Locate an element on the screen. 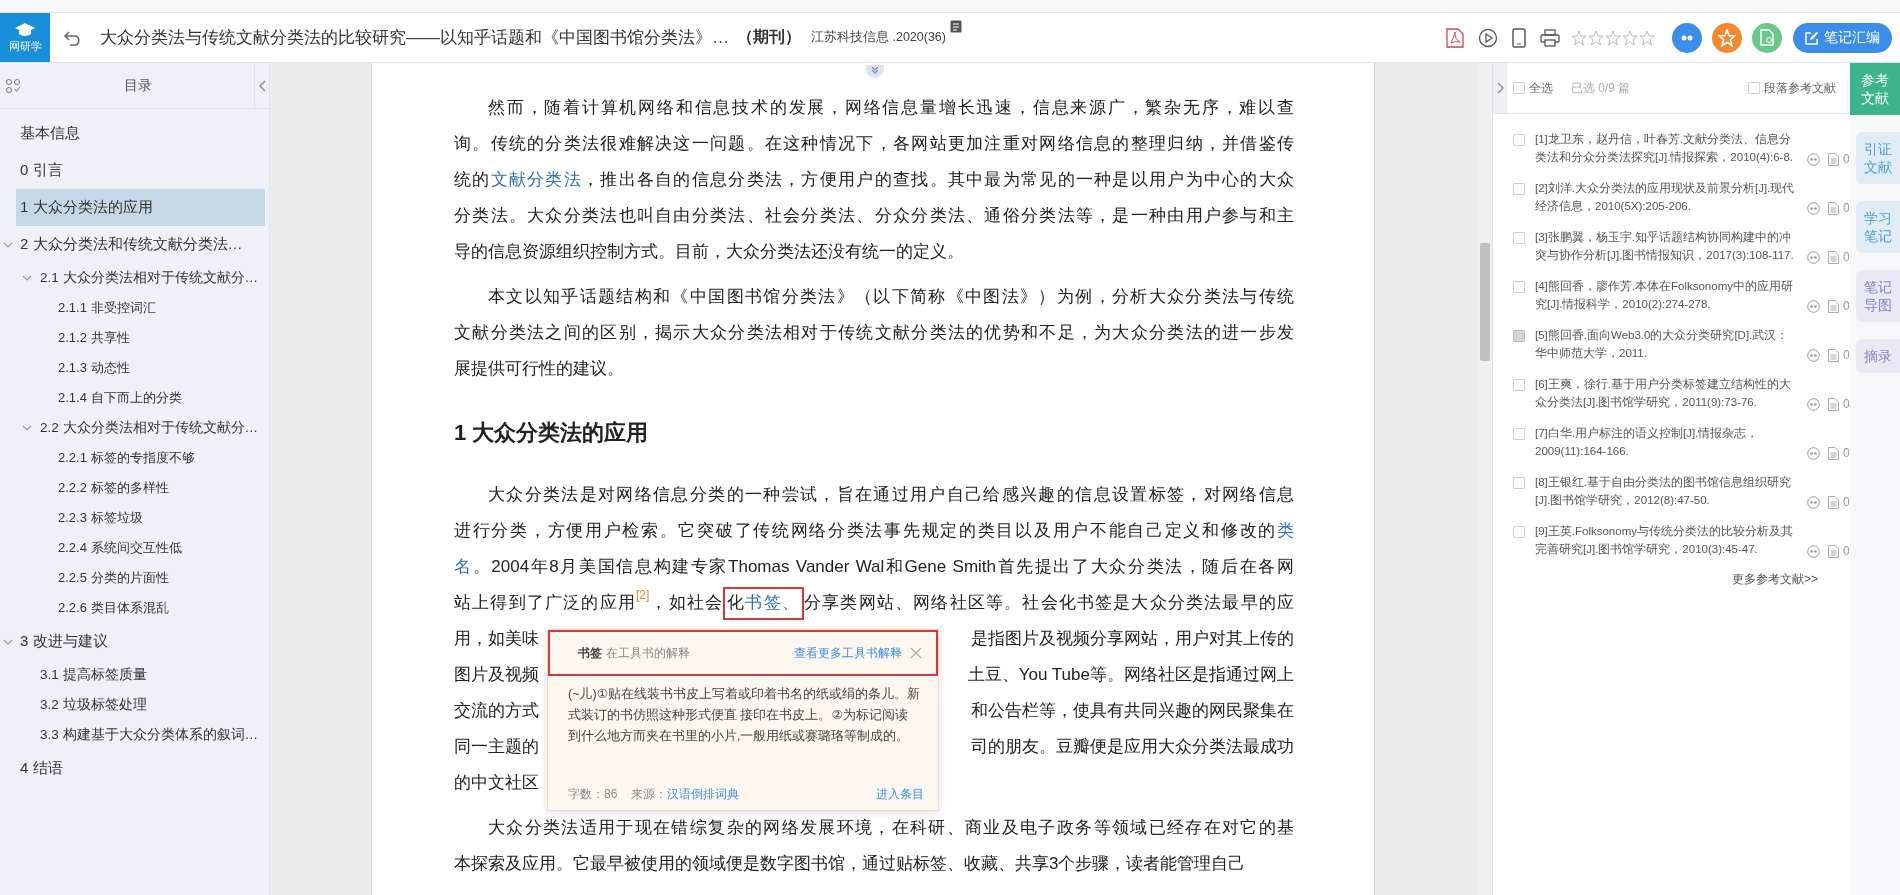 Image resolution: width=1900 pixels, height=895 pixels. toc-item: 0 引言 is located at coordinates (134, 170).